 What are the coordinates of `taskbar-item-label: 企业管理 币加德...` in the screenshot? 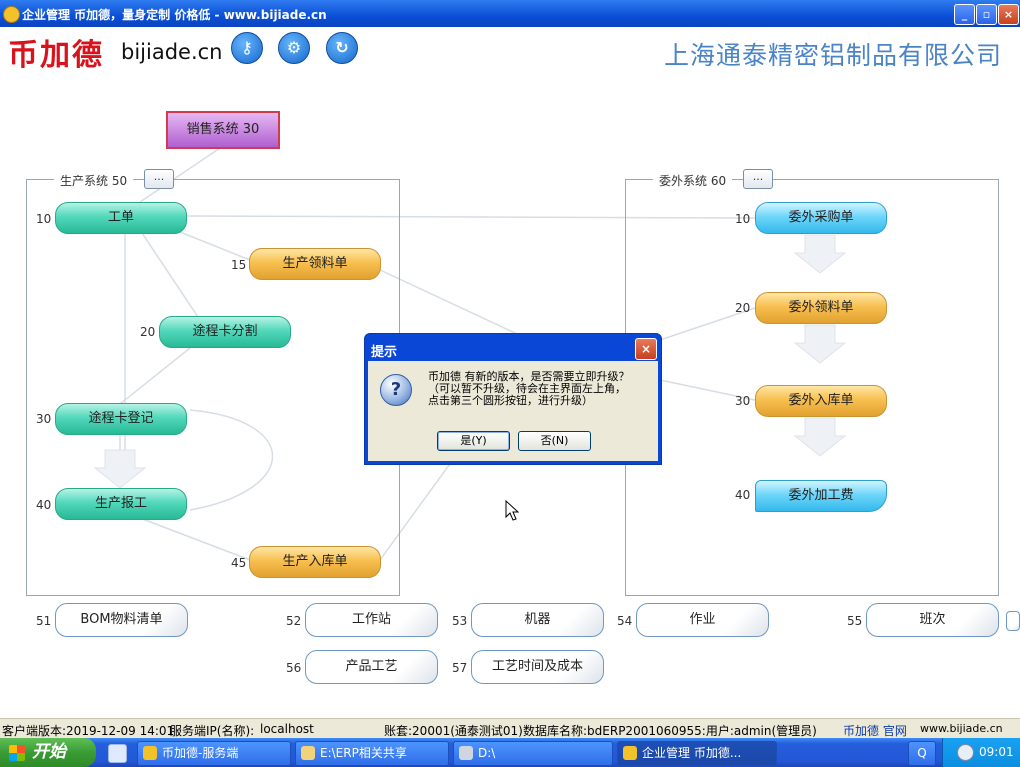 It's located at (692, 753).